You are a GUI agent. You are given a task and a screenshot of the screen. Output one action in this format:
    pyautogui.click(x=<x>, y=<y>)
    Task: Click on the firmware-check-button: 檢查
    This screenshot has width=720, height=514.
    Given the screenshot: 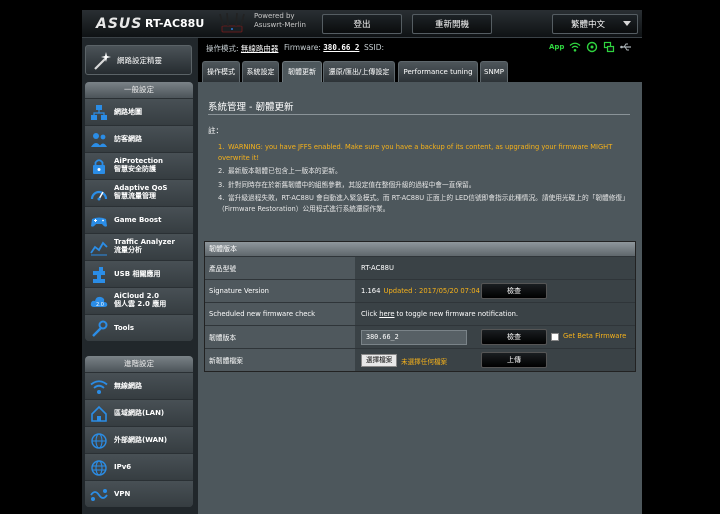 What is the action you would take?
    pyautogui.click(x=514, y=337)
    